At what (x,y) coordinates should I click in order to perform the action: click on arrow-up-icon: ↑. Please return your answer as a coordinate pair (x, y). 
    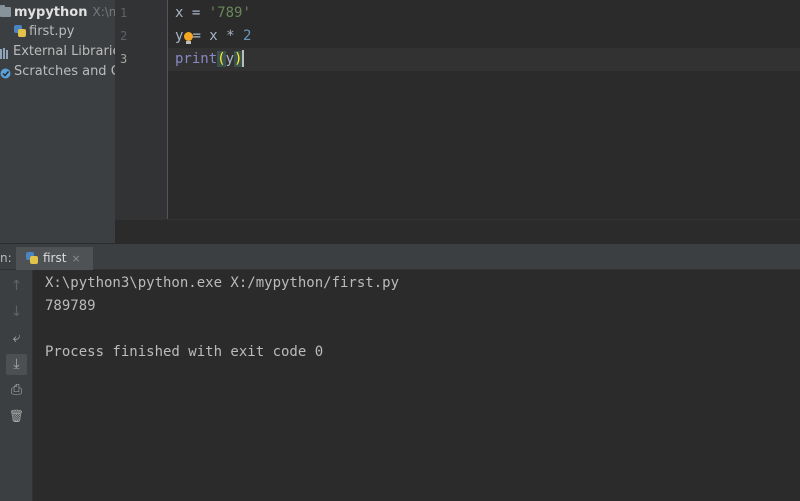
    Looking at the image, I should click on (16, 286).